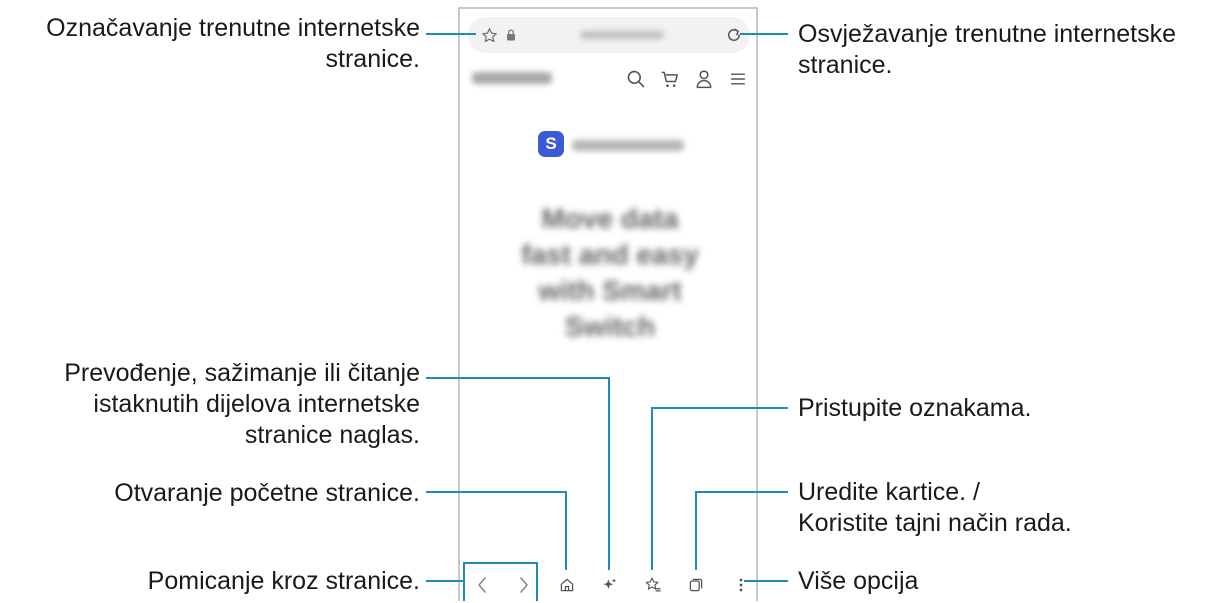  I want to click on tabs-icon, so click(696, 585).